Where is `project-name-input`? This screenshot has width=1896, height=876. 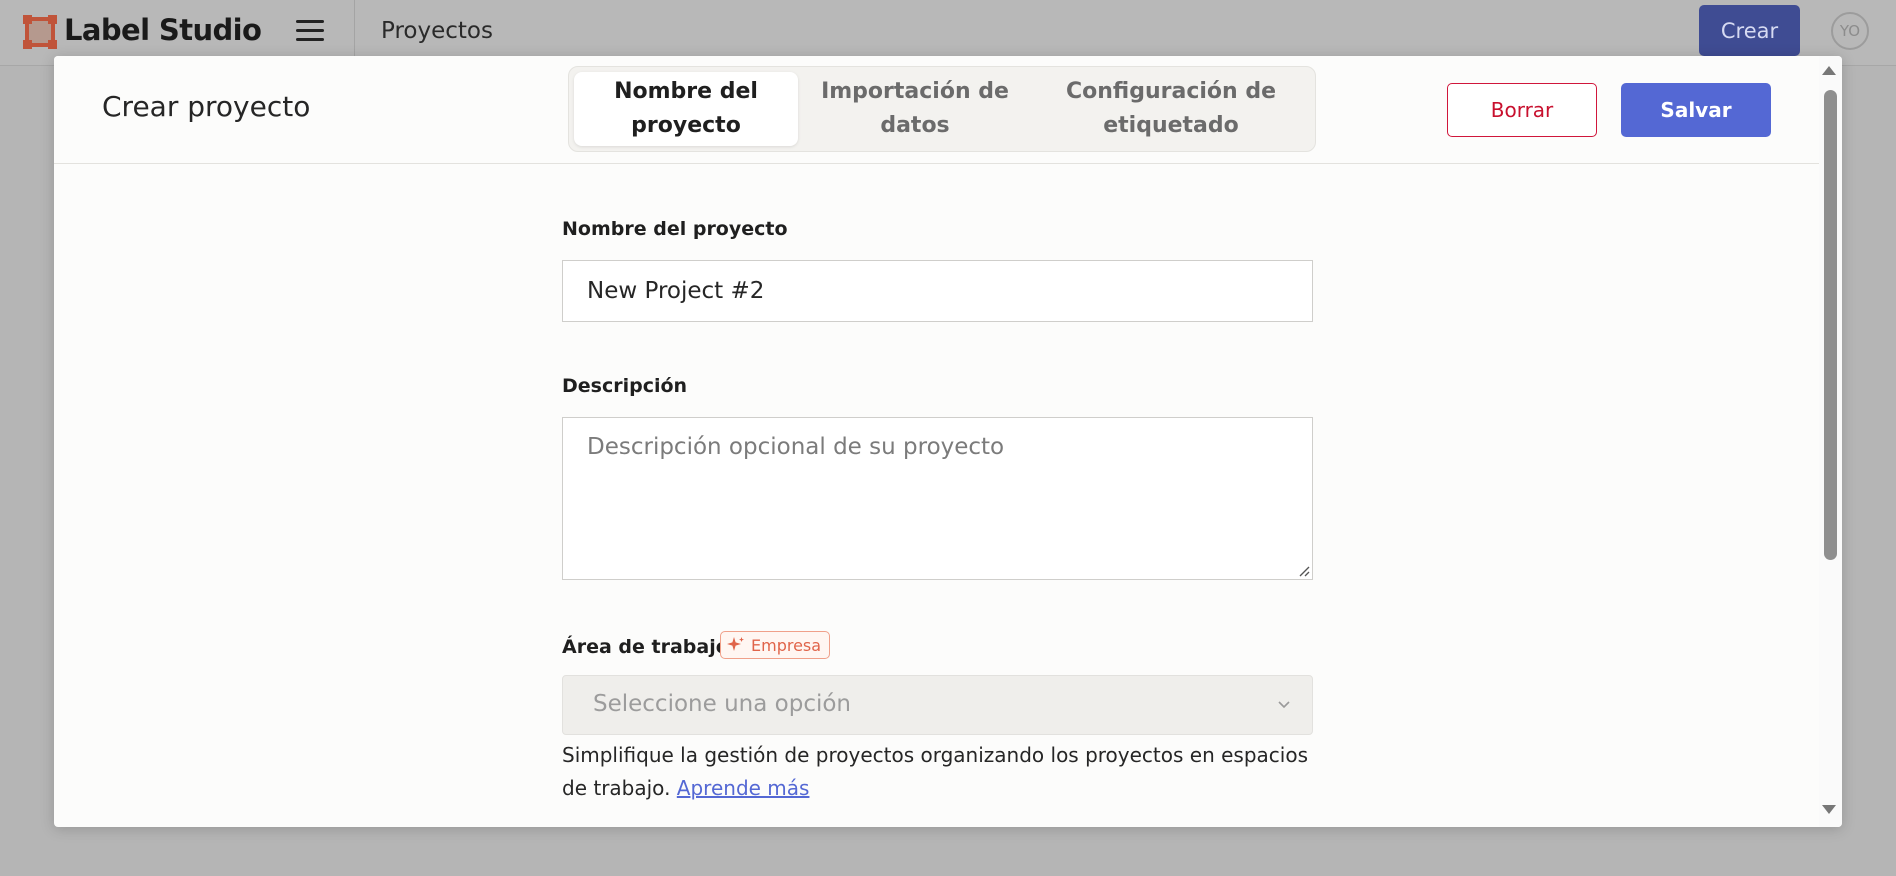 project-name-input is located at coordinates (937, 291).